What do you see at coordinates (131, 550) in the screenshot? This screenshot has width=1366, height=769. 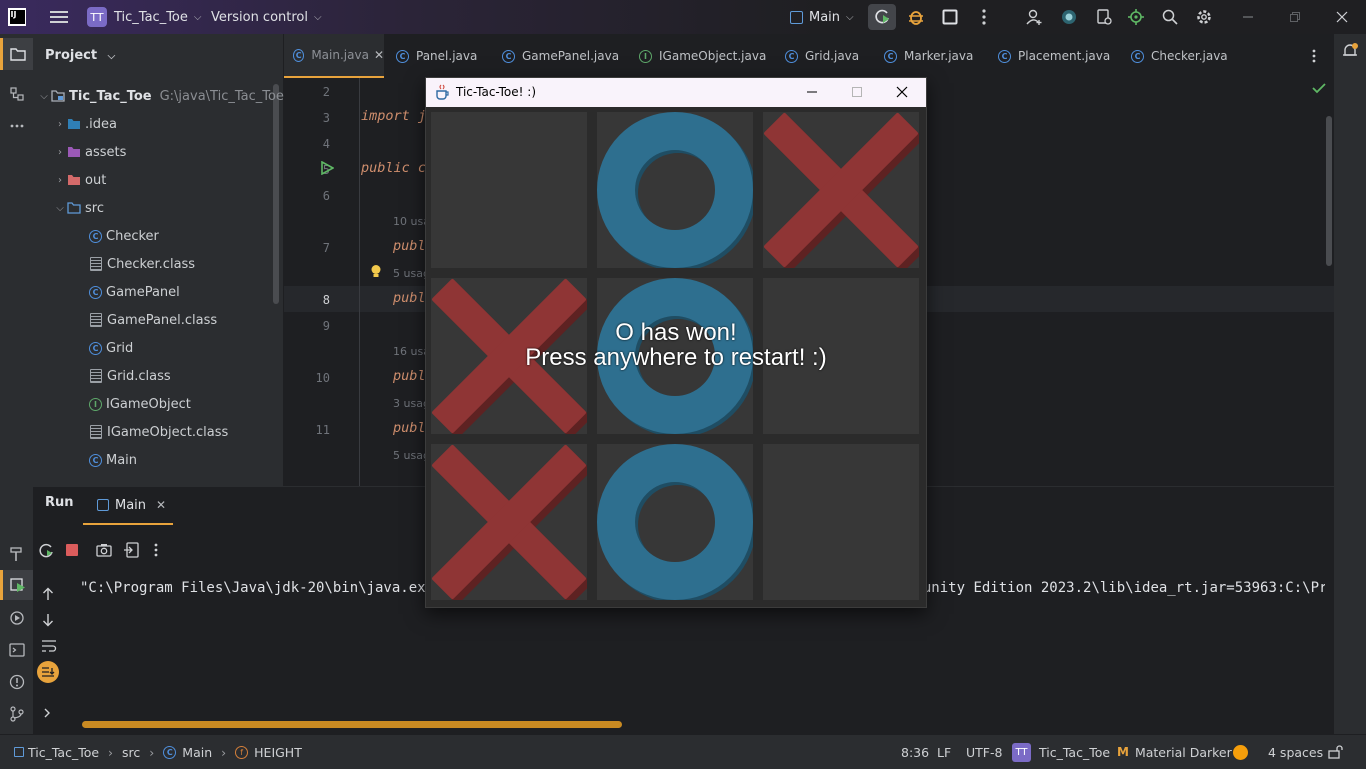 I see `restore-layout-icon` at bounding box center [131, 550].